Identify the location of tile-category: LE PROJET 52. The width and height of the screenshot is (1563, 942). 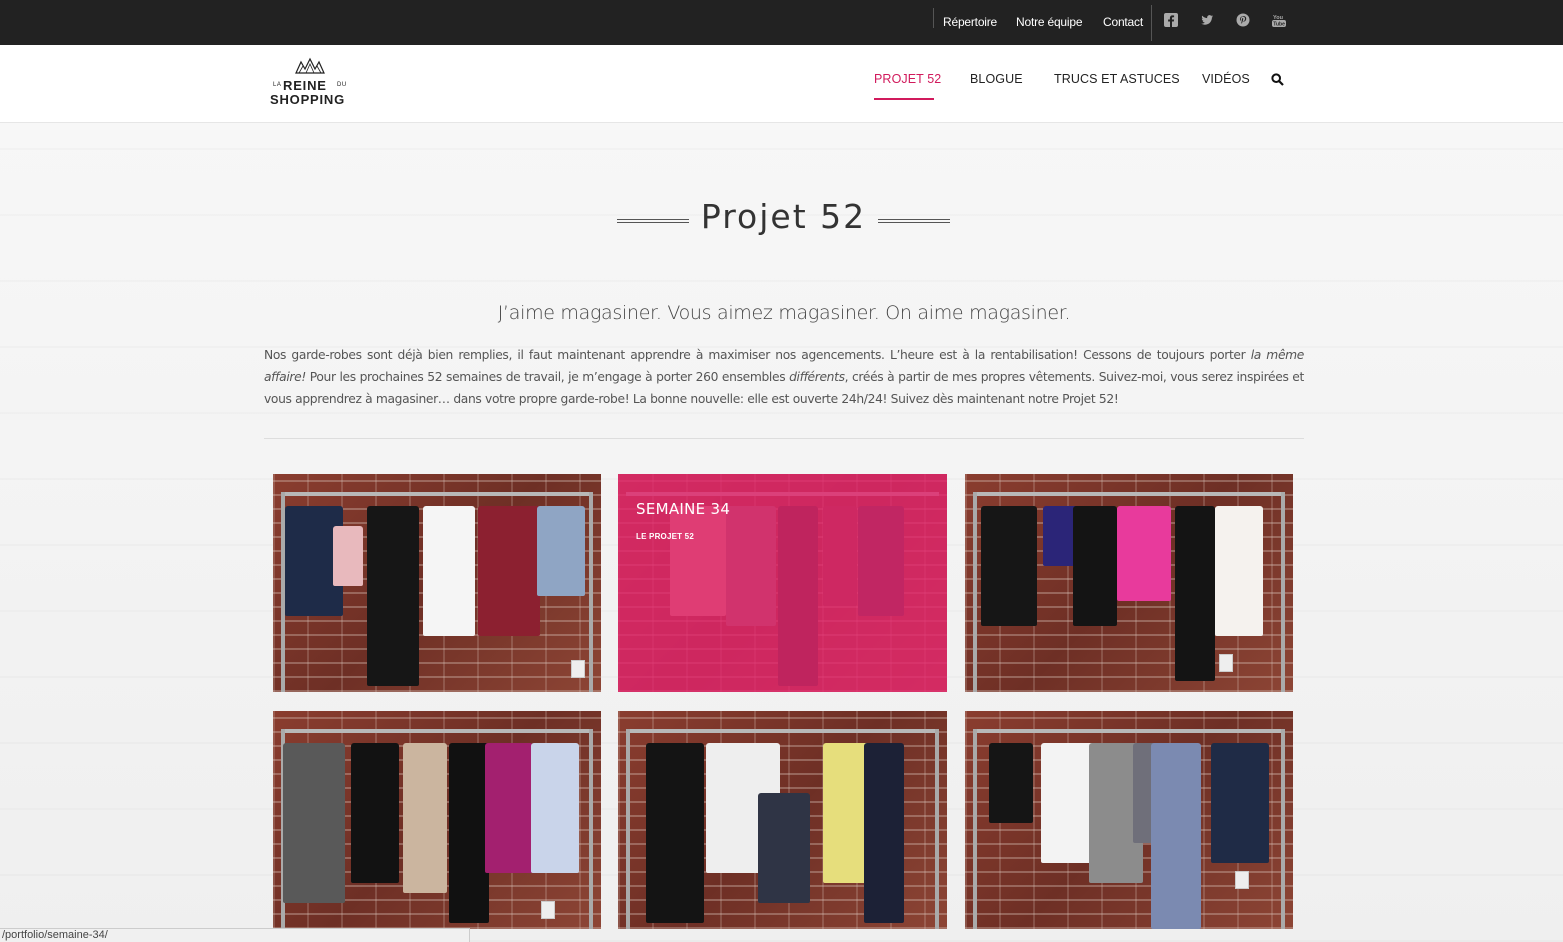
(665, 536).